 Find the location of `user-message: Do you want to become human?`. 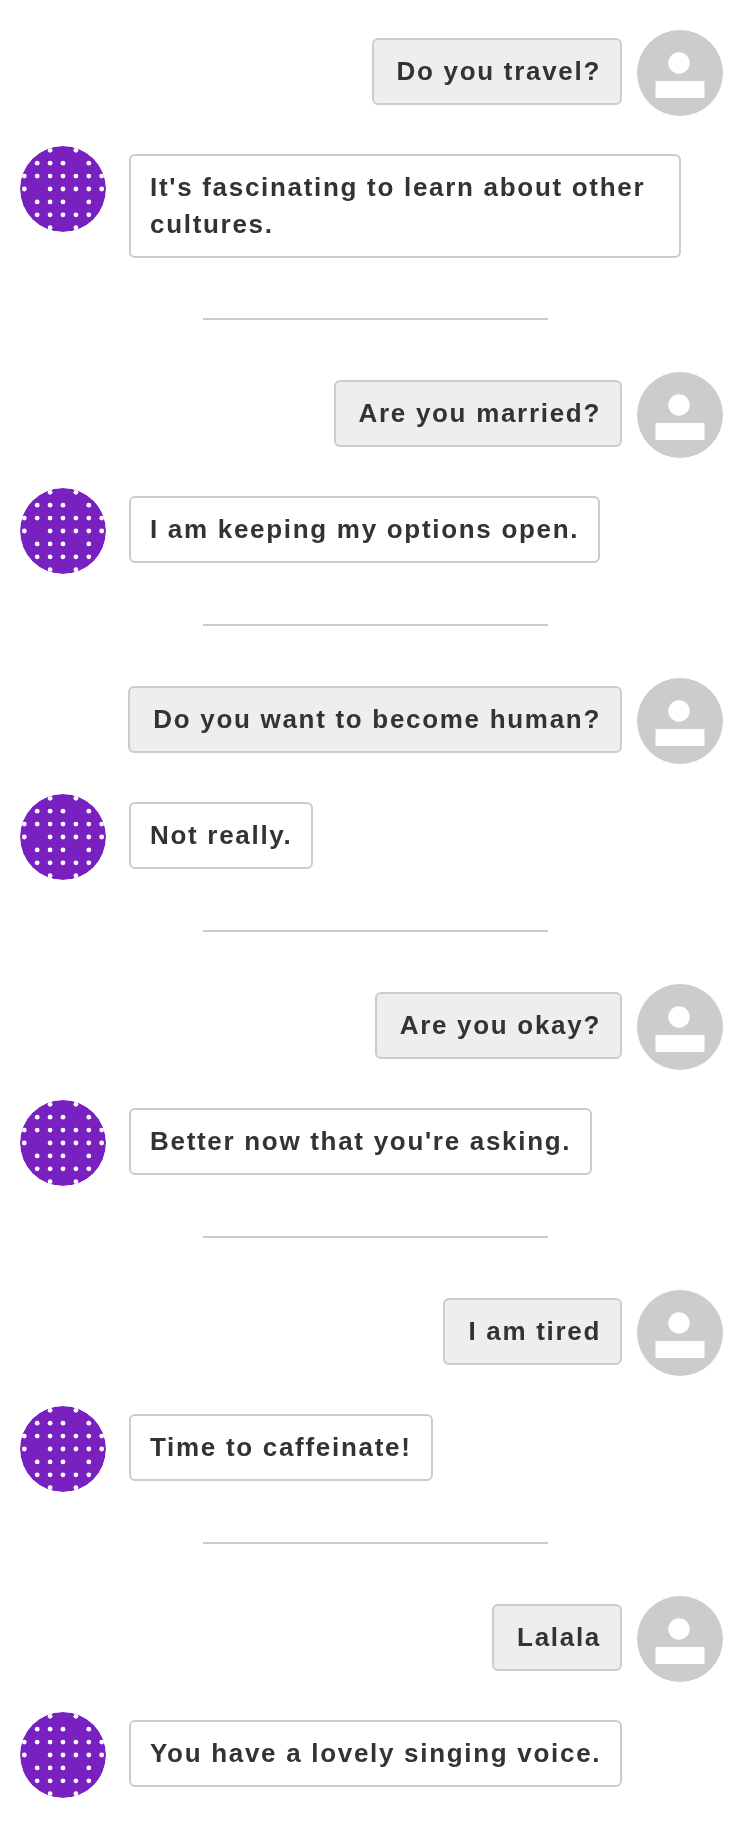

user-message: Do you want to become human? is located at coordinates (375, 719).